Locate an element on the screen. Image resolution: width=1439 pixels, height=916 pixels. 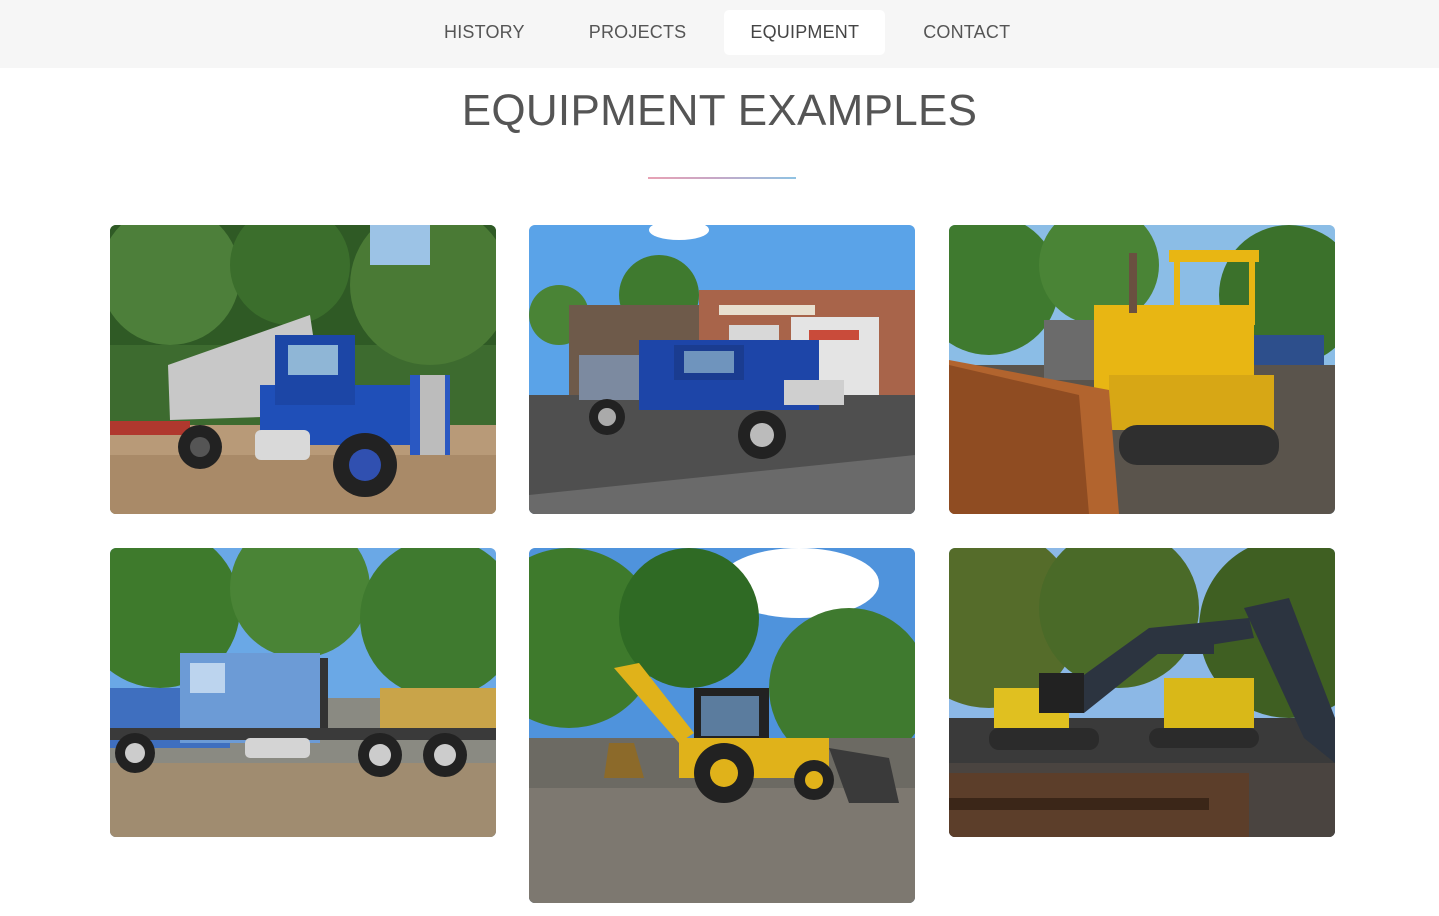
top-navigation: HISTORY PROJECTS EQUIPMENT CONTACT is located at coordinates (719, 34).